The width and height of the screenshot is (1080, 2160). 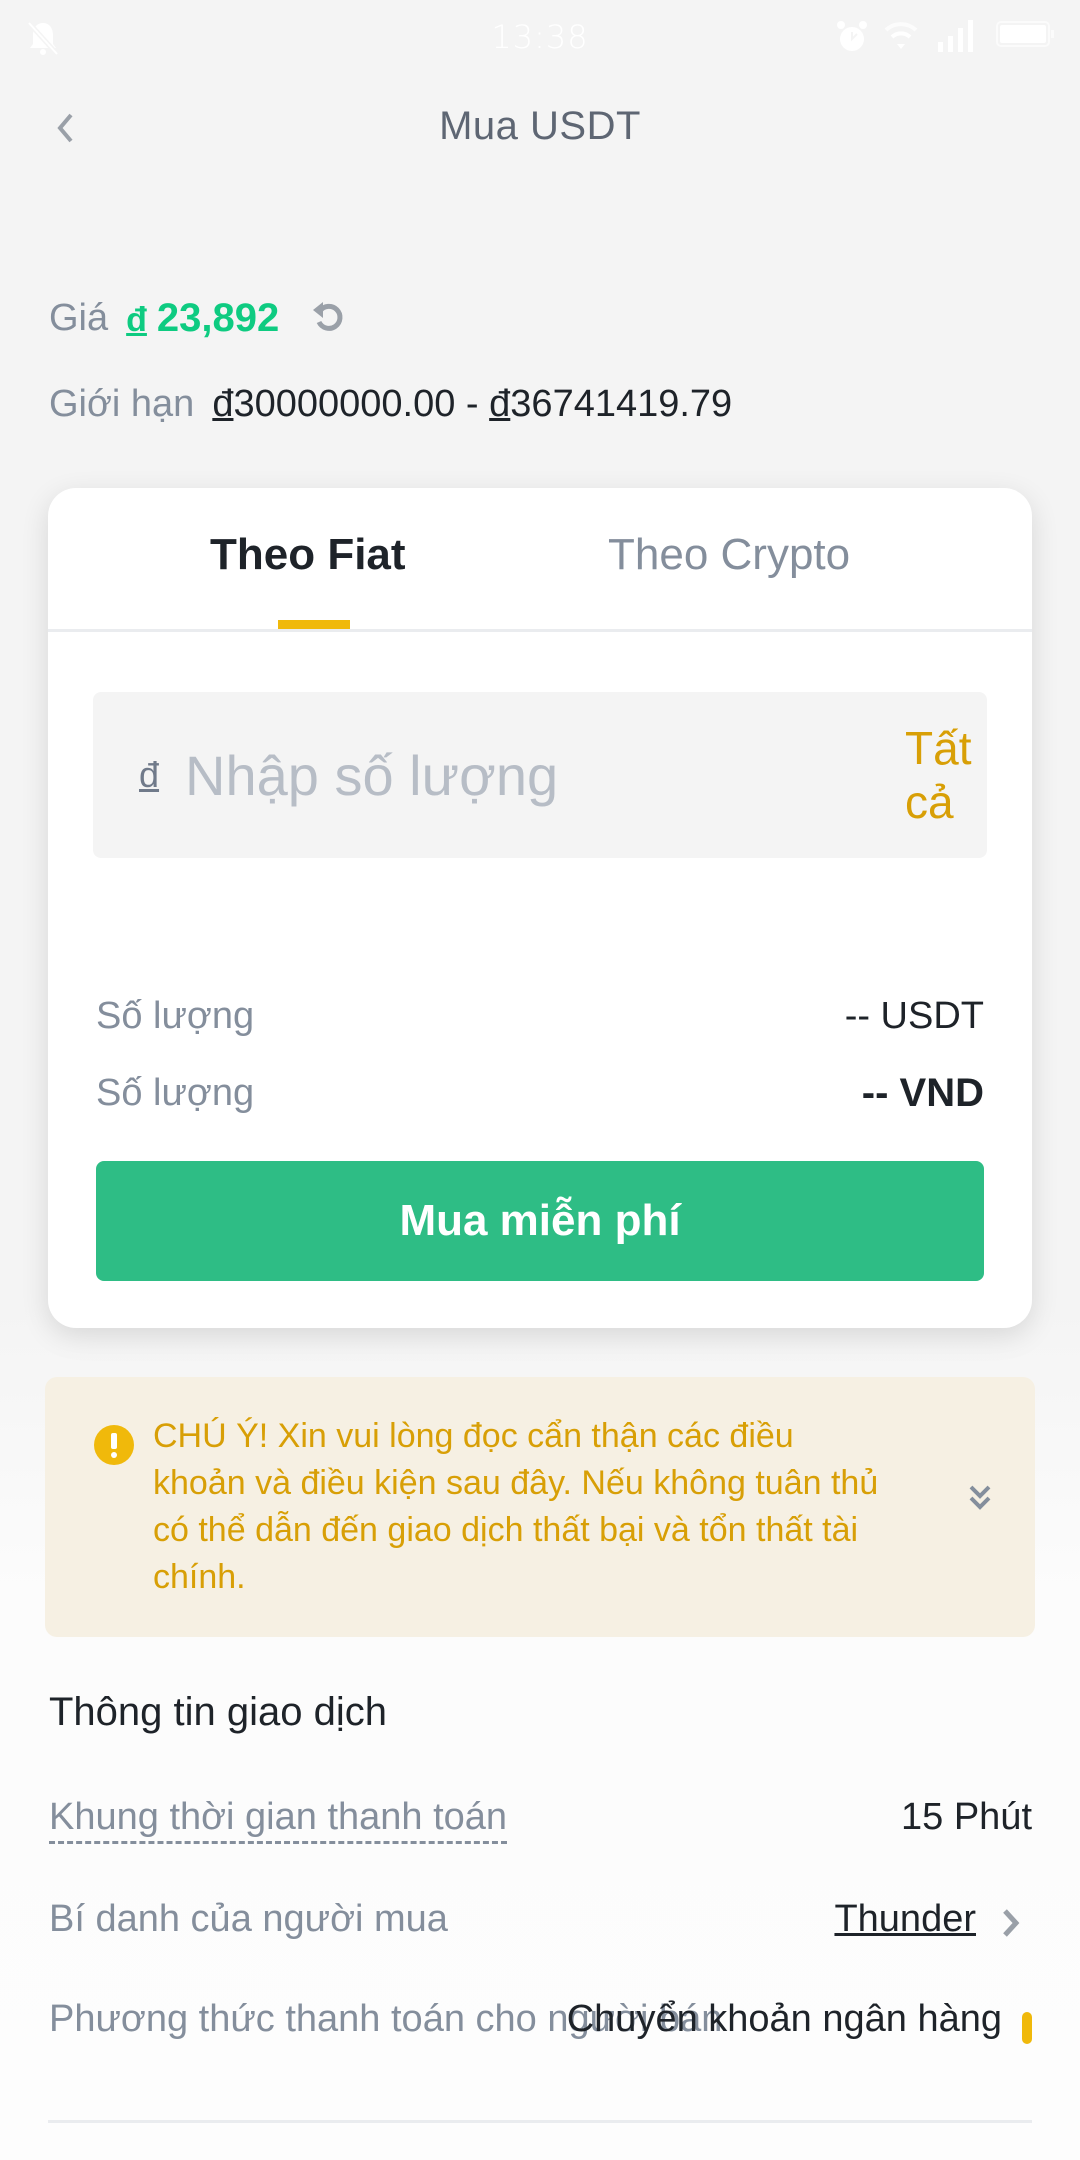 What do you see at coordinates (540, 1093) in the screenshot?
I see `summary-row-vnd: Số lượng -- VND` at bounding box center [540, 1093].